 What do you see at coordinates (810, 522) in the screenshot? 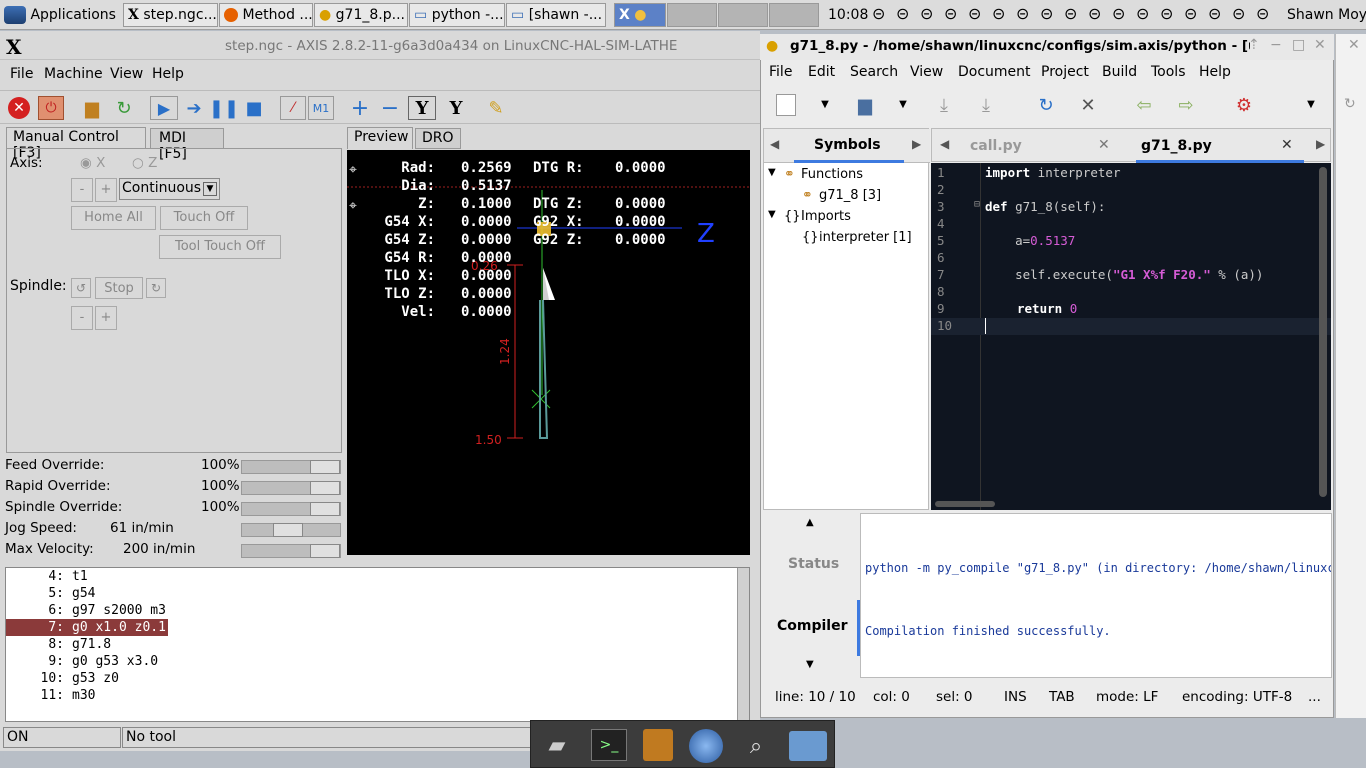
I see `chevron-up-icon: ▲` at bounding box center [810, 522].